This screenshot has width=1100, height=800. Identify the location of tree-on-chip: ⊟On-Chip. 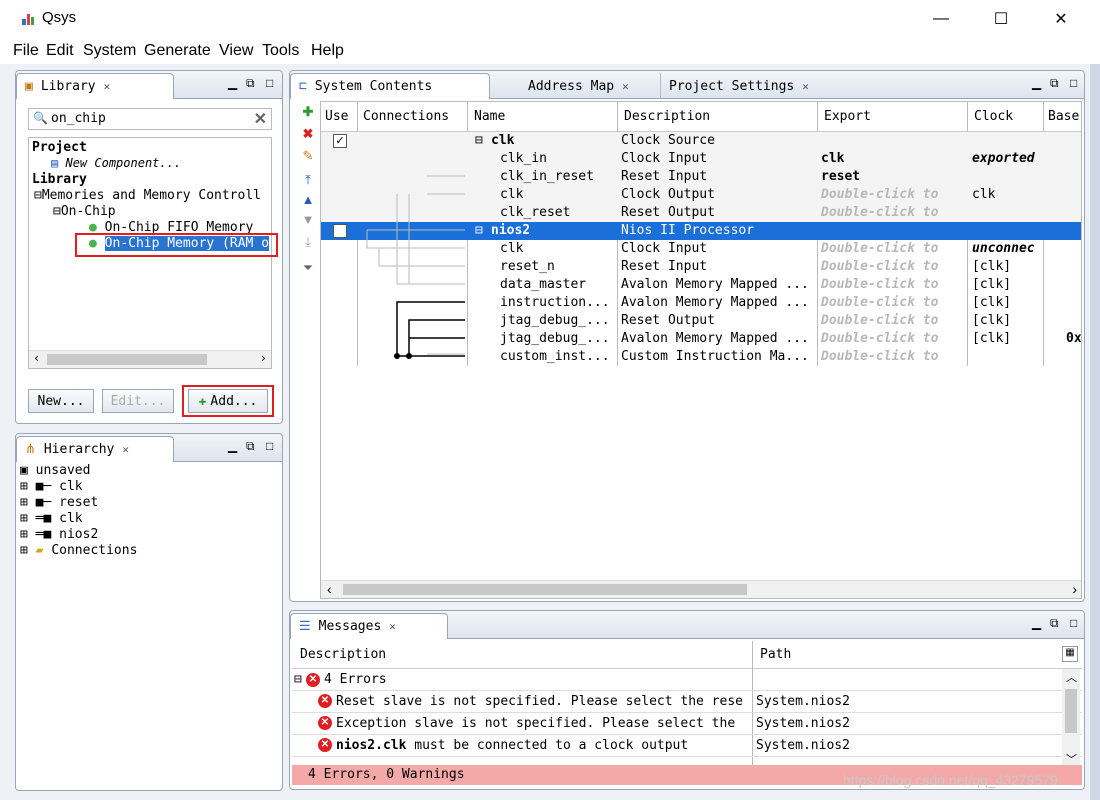
(84, 211).